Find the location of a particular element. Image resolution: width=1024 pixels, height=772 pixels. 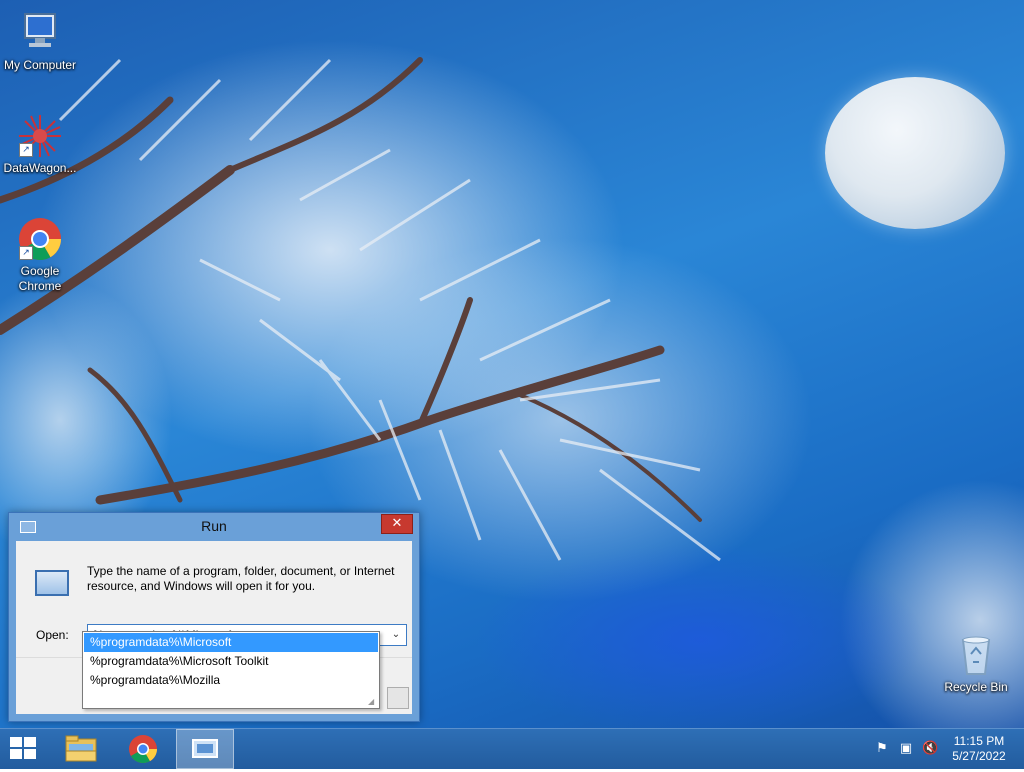

desktop-icon-label: My Computer is located at coordinates (40, 65).